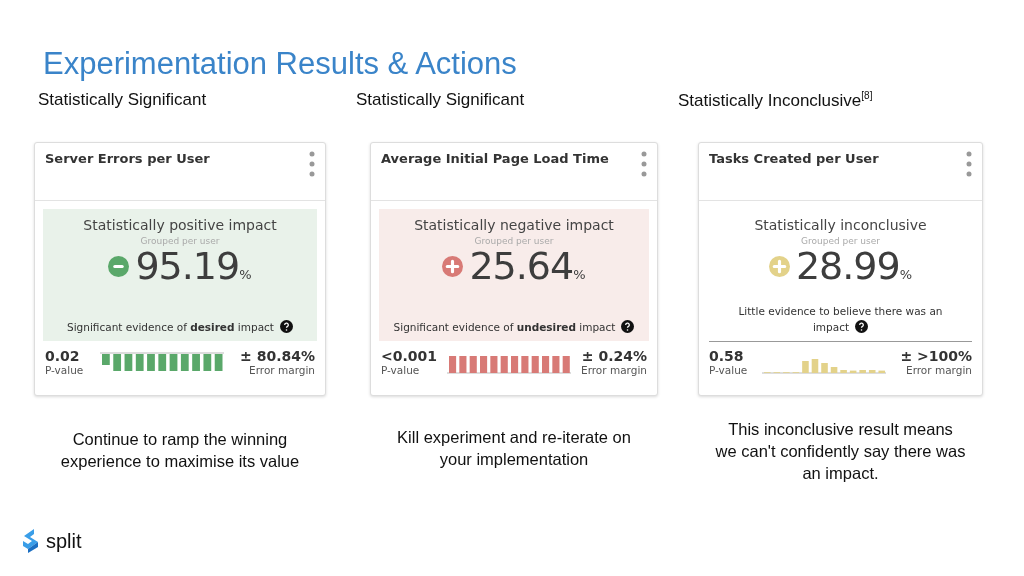 This screenshot has height=576, width=1024. Describe the element at coordinates (514, 448) in the screenshot. I see `action-text: Kill experiment and re-iterate on your implementation` at that location.